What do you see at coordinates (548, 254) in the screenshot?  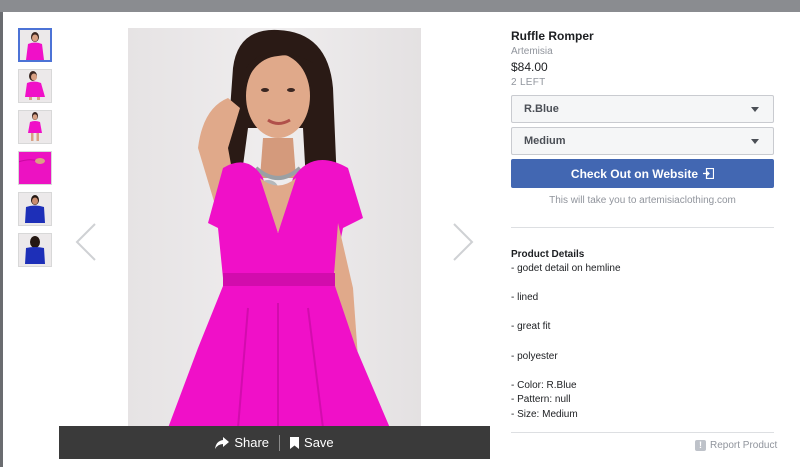 I see `details-heading: Product Details` at bounding box center [548, 254].